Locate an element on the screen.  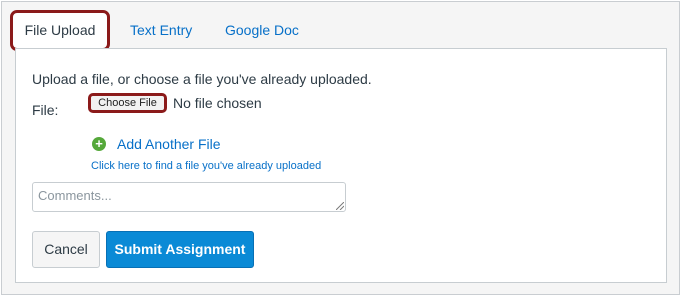
plus-circle-icon: + is located at coordinates (99, 144).